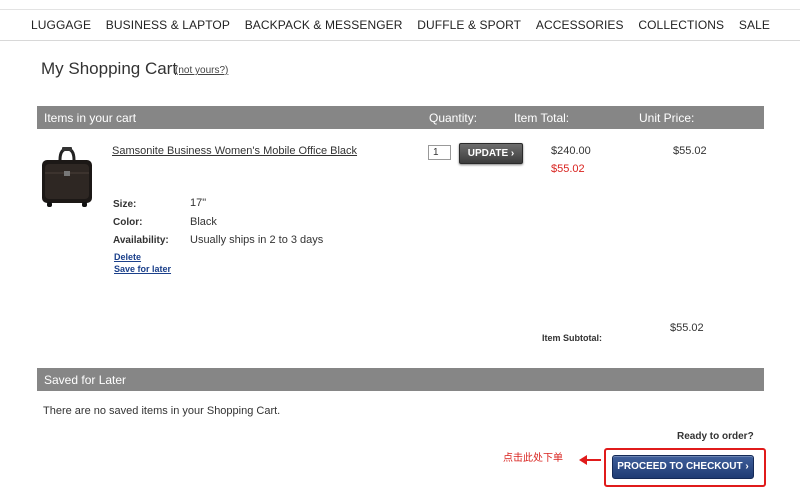  Describe the element at coordinates (571, 151) in the screenshot. I see `item-list-total: $240.00` at that location.